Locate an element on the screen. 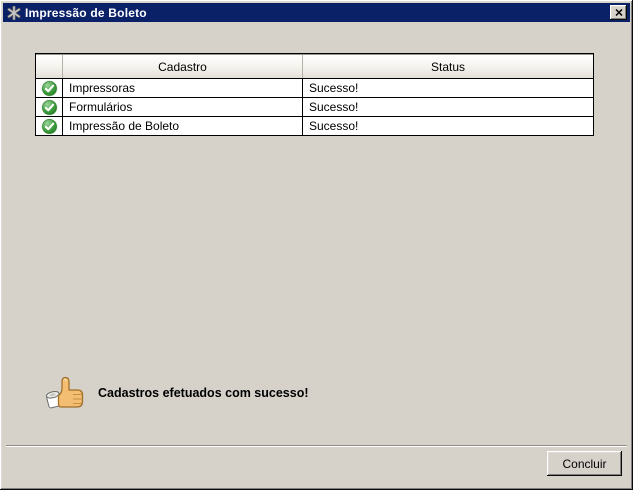 This screenshot has width=633, height=490. header-cell-cadastro: Cadastro is located at coordinates (183, 66).